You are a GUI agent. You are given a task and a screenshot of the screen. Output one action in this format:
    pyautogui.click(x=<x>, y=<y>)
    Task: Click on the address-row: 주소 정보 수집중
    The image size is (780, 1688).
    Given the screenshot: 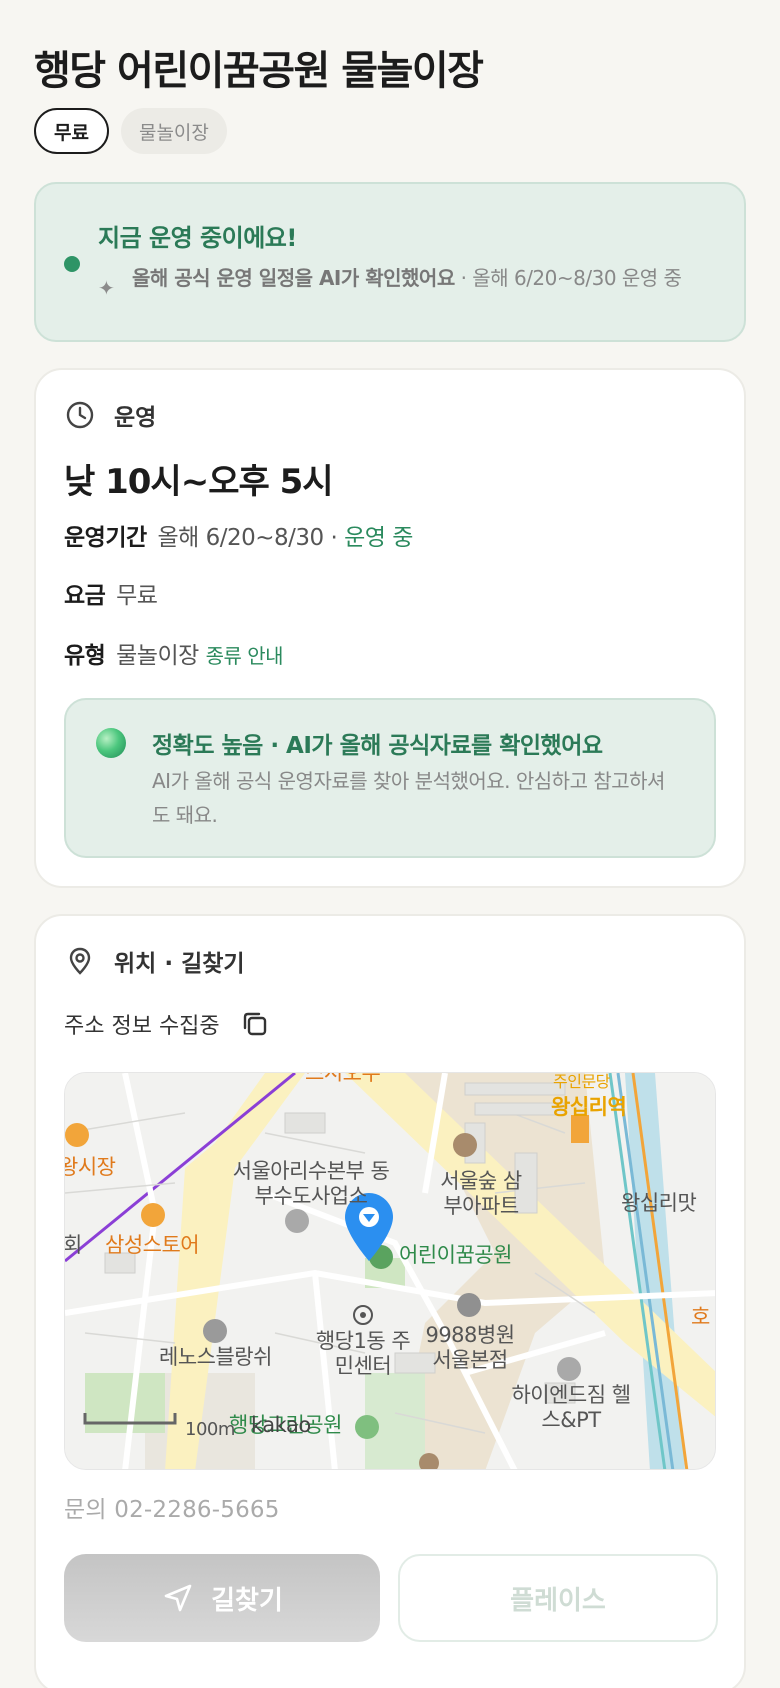 What is the action you would take?
    pyautogui.click(x=167, y=1024)
    